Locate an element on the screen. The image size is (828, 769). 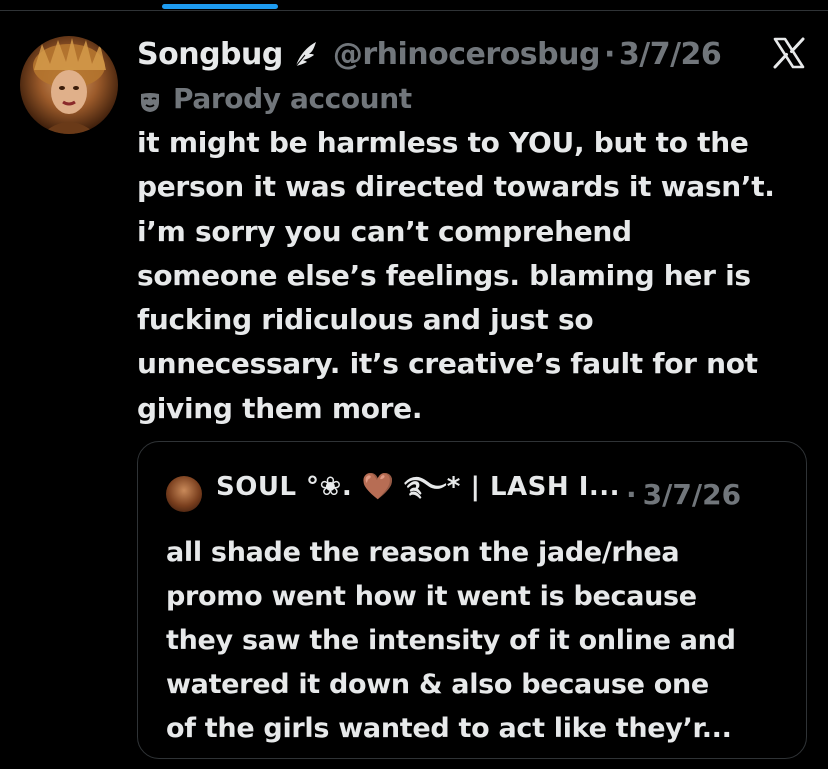
quote-text-line: watered it down & also because one is located at coordinates (437, 684).